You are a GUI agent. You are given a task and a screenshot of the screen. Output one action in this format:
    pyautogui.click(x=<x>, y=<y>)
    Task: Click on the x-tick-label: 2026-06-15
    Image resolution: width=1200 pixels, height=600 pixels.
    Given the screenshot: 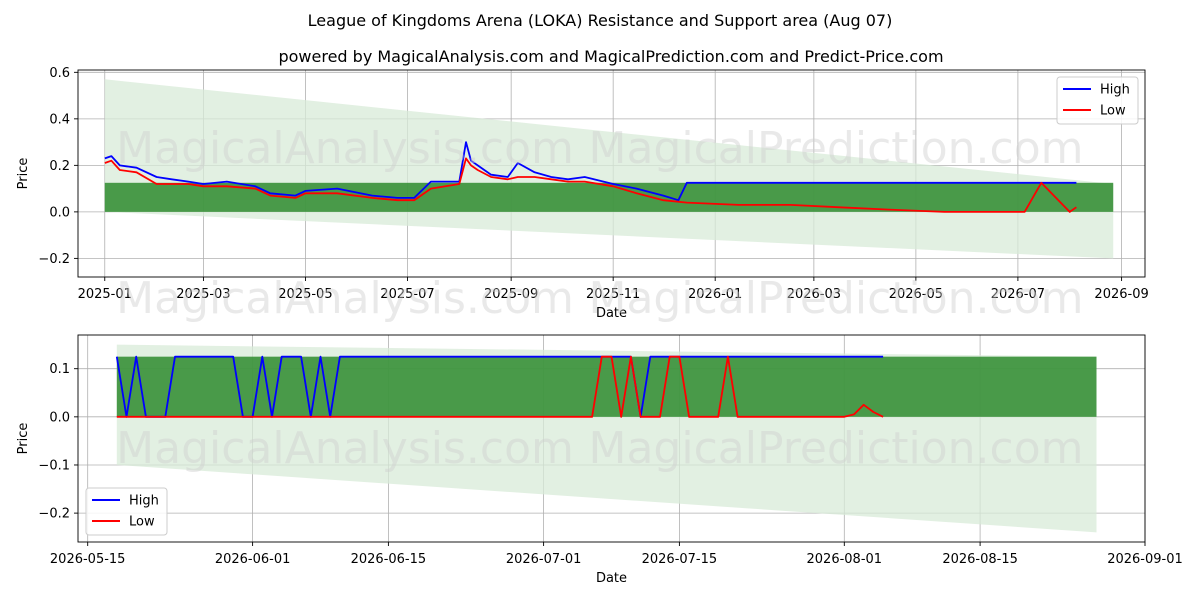 What is the action you would take?
    pyautogui.click(x=389, y=559)
    